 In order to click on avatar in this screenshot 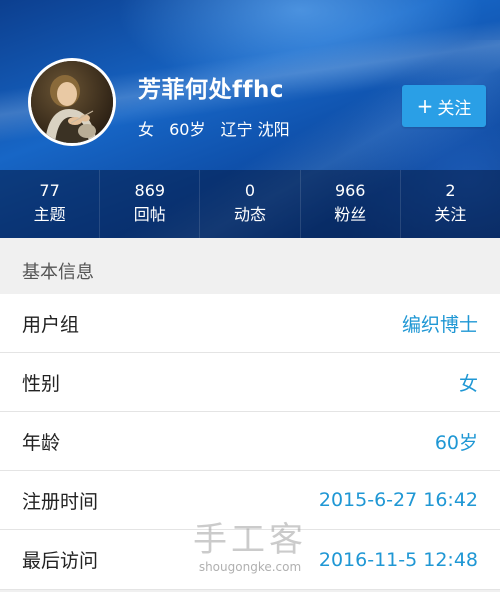, I will do `click(72, 102)`.